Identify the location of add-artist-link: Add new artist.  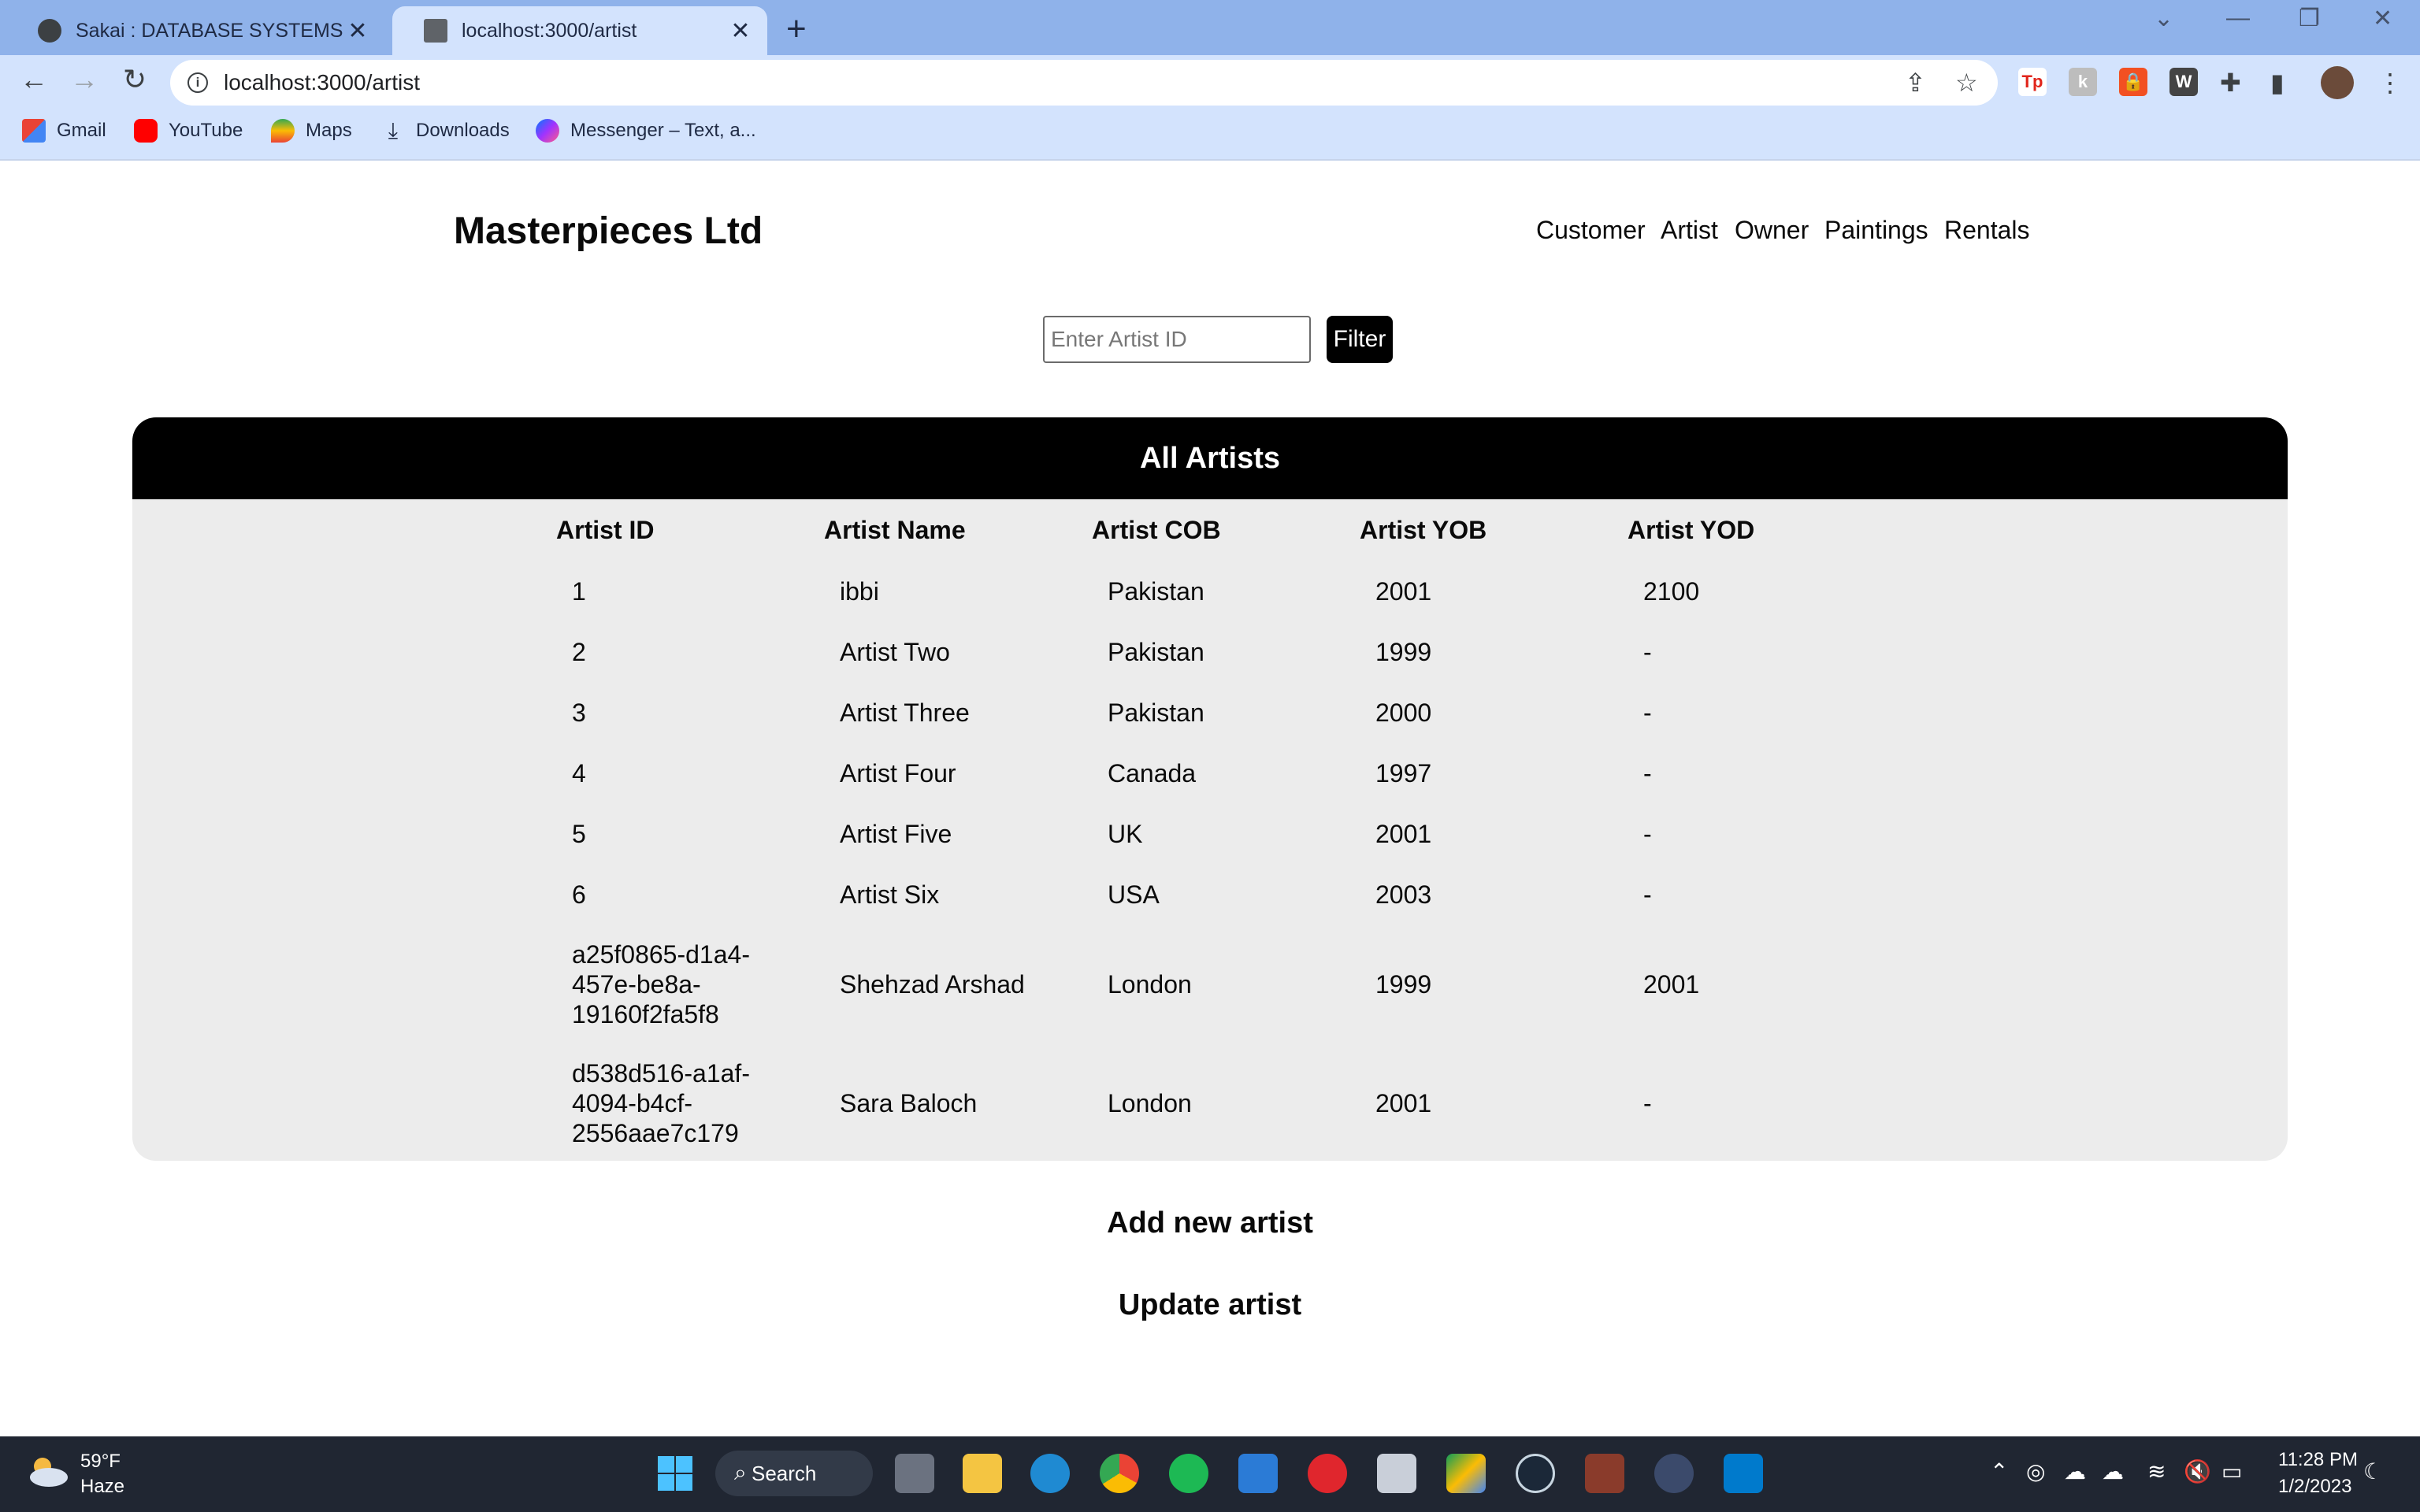
(1210, 1223).